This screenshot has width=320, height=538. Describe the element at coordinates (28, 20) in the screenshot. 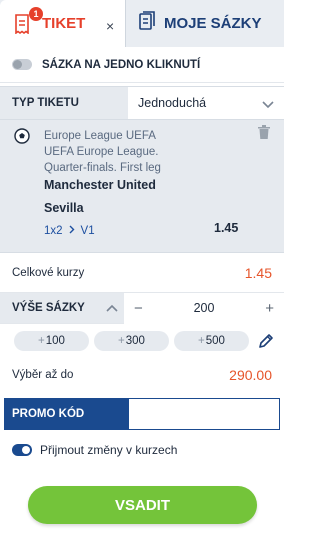

I see `ticket-icon: 1` at that location.